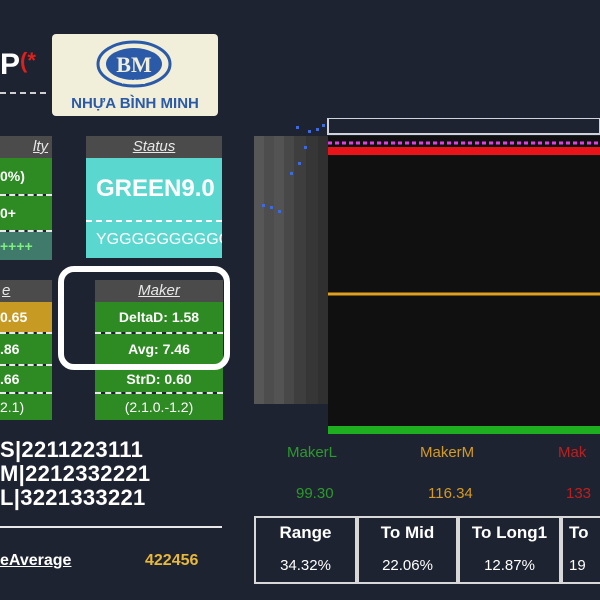  What do you see at coordinates (154, 147) in the screenshot?
I see `status-header: Status` at bounding box center [154, 147].